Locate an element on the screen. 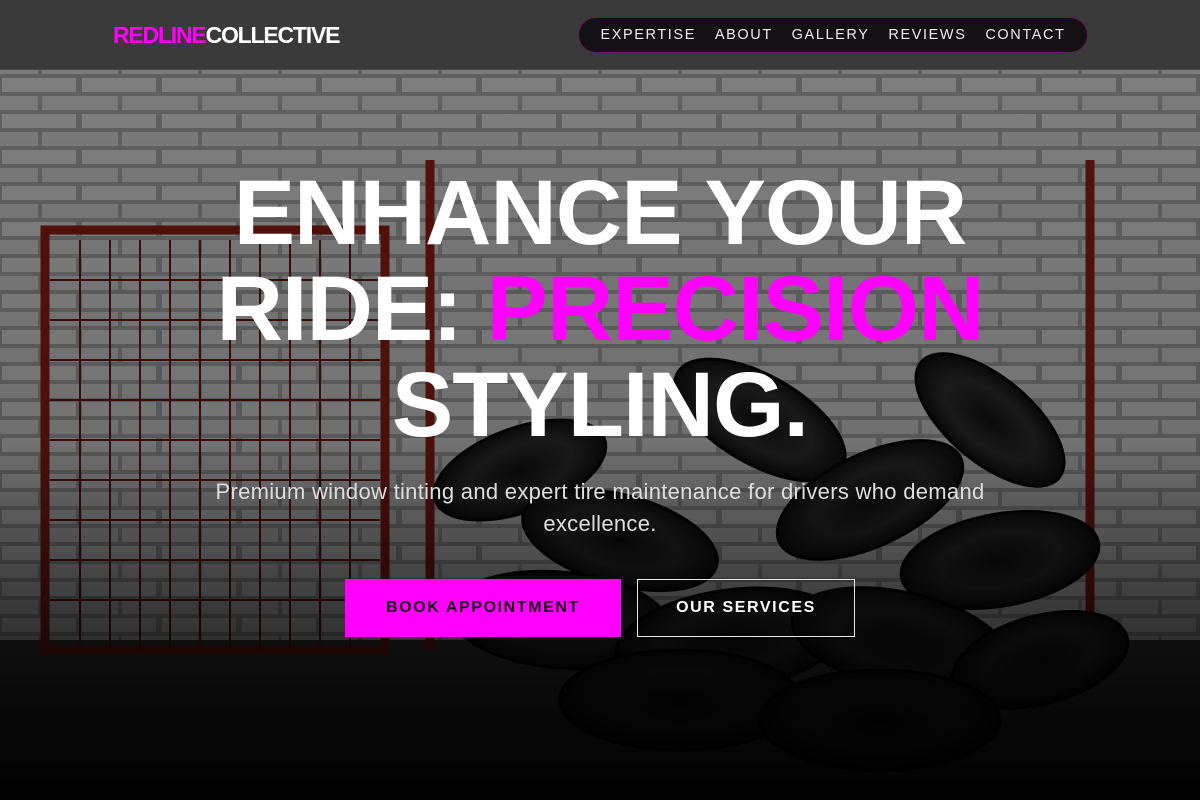  nav-item-gallery: GALLERY is located at coordinates (831, 35).